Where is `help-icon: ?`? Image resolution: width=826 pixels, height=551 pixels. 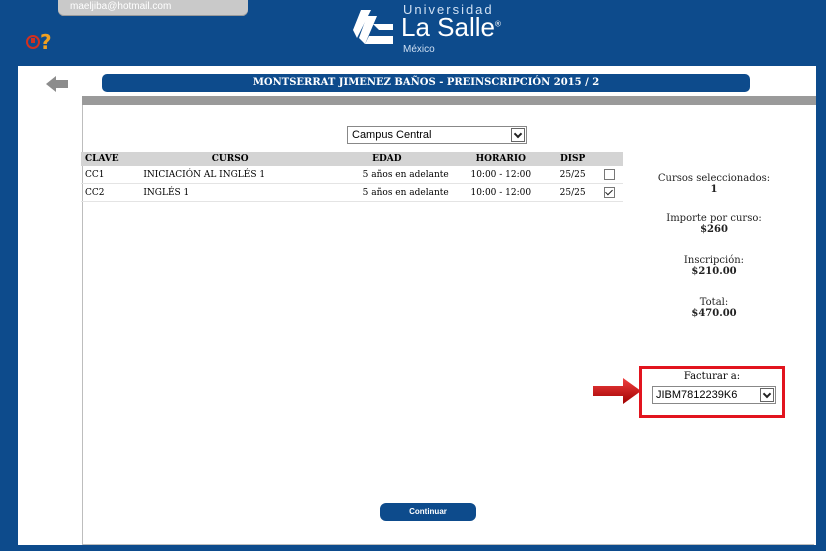 help-icon: ? is located at coordinates (46, 42).